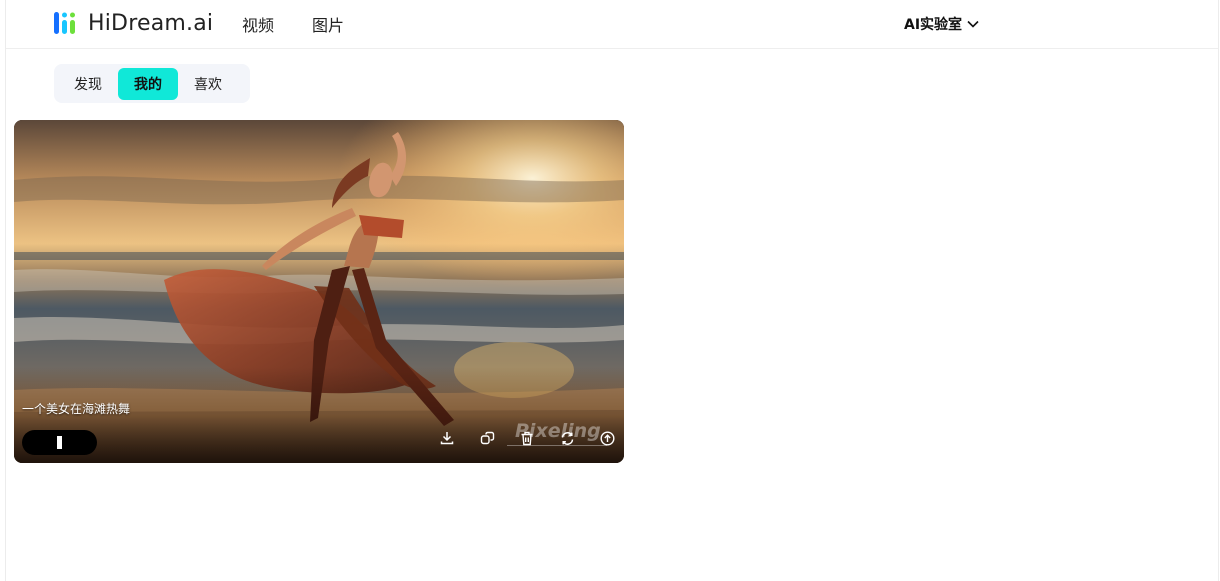 The image size is (1220, 581). Describe the element at coordinates (973, 24) in the screenshot. I see `chevron-down-icon` at that location.